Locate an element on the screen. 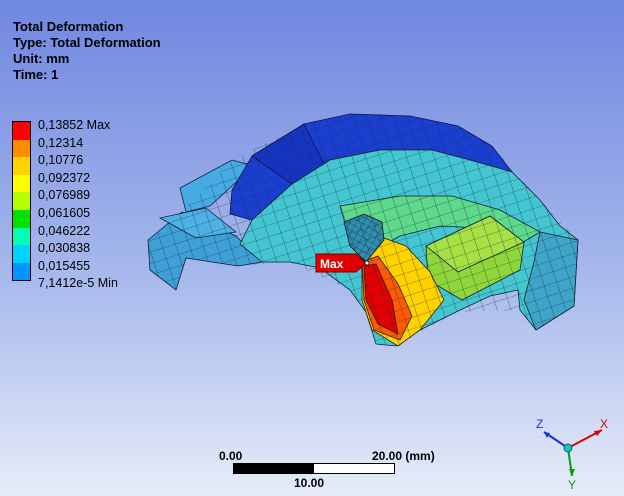 The image size is (624, 496). max-probe-point is located at coordinates (367, 263).